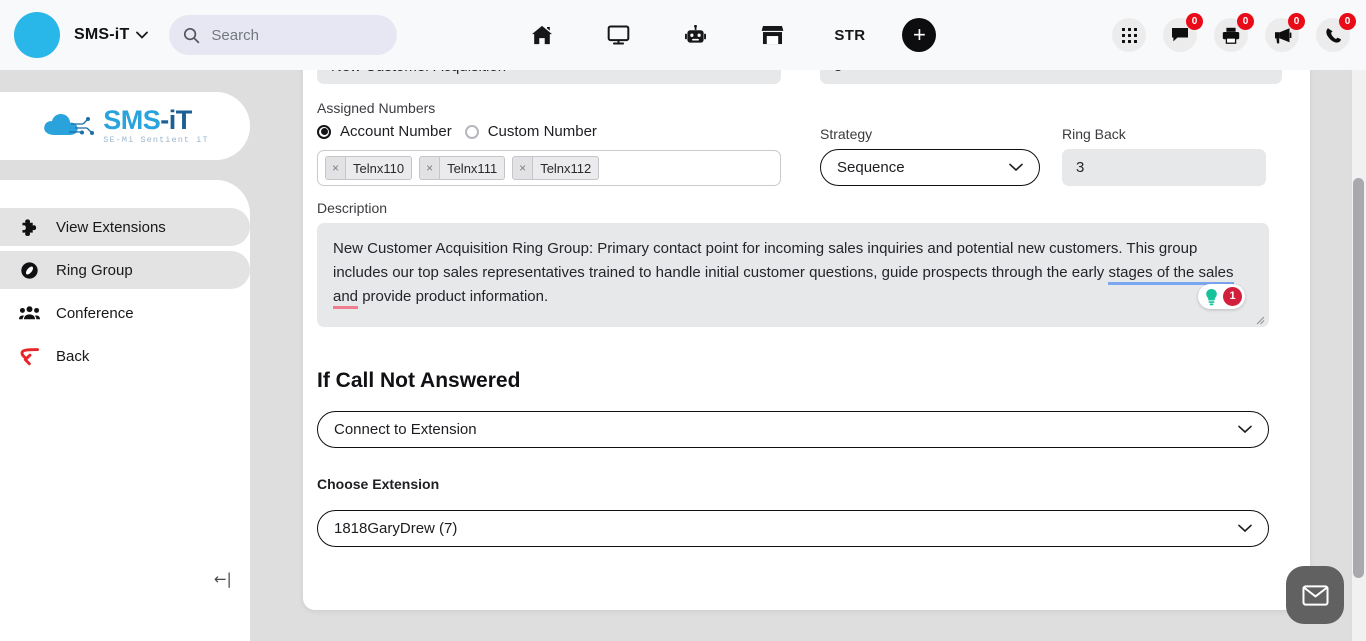 The width and height of the screenshot is (1366, 641). Describe the element at coordinates (541, 35) in the screenshot. I see `home-icon` at that location.